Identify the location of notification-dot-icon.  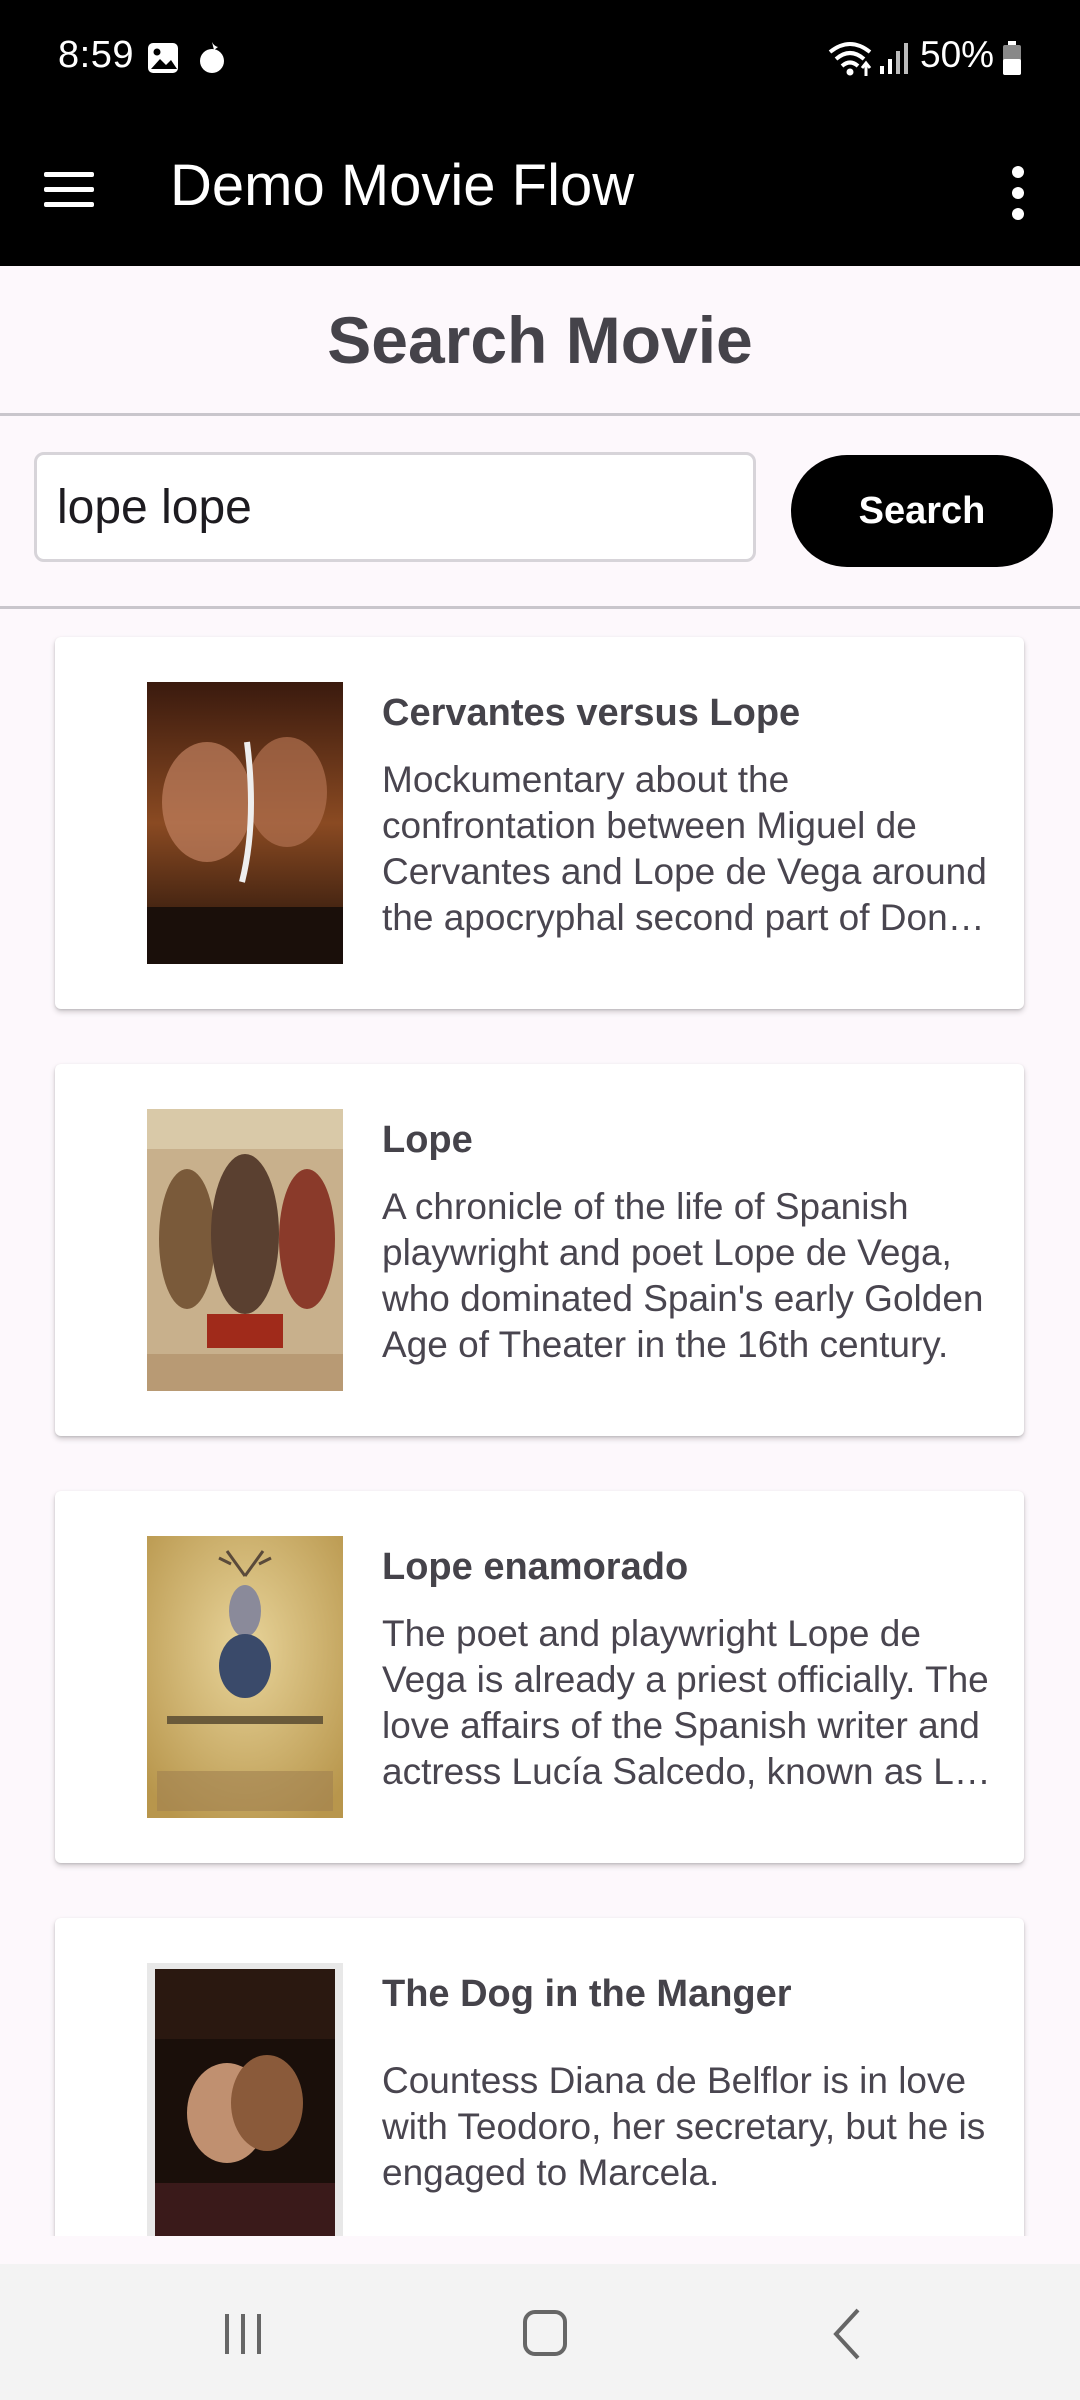
(212, 60).